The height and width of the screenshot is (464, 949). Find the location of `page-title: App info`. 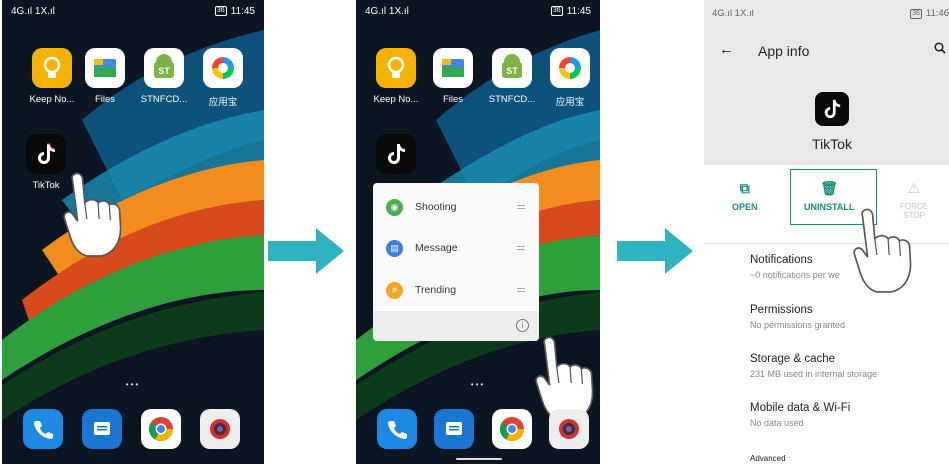

page-title: App info is located at coordinates (784, 51).